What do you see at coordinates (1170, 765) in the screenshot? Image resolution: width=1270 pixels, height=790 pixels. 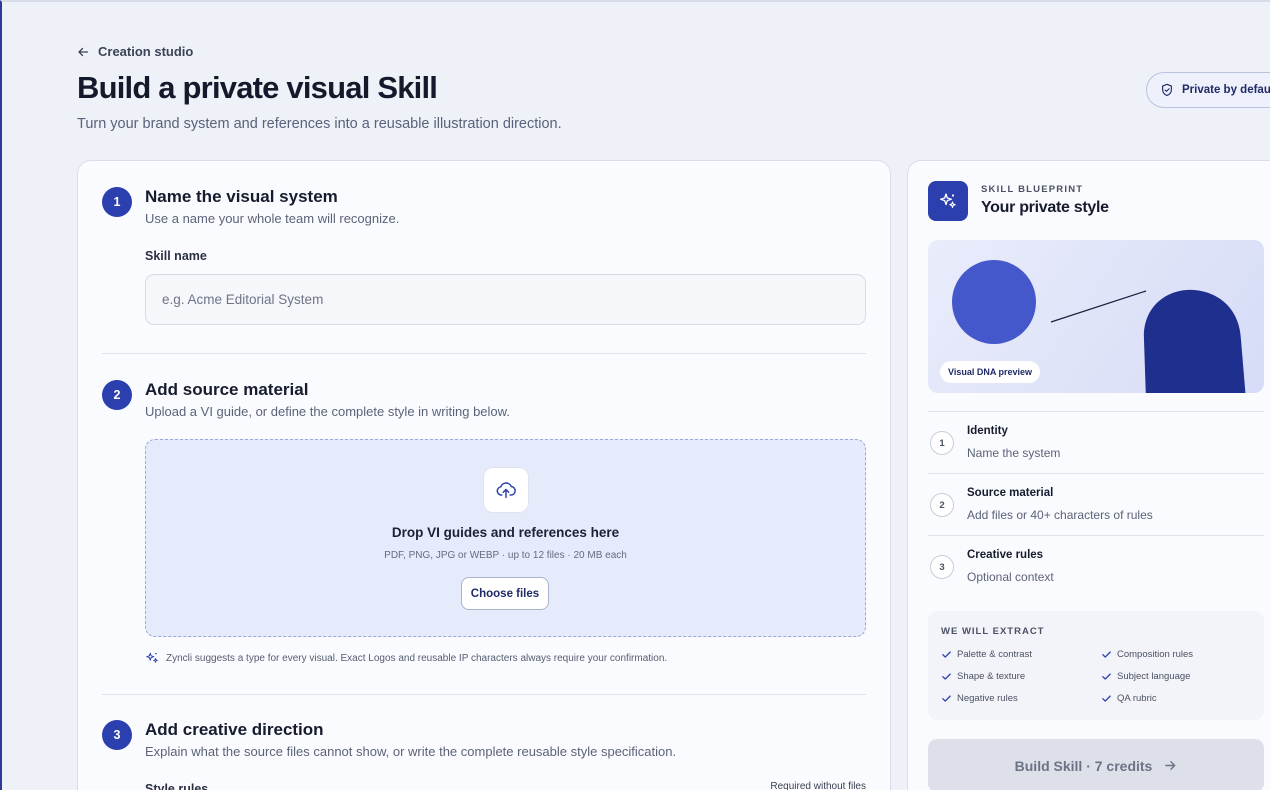 I see `arrow-right-icon` at bounding box center [1170, 765].